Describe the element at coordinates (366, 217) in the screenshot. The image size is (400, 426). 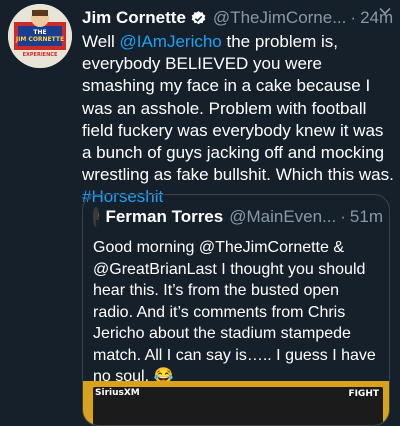
I see `quoted-tweet-timestamp: 51m` at that location.